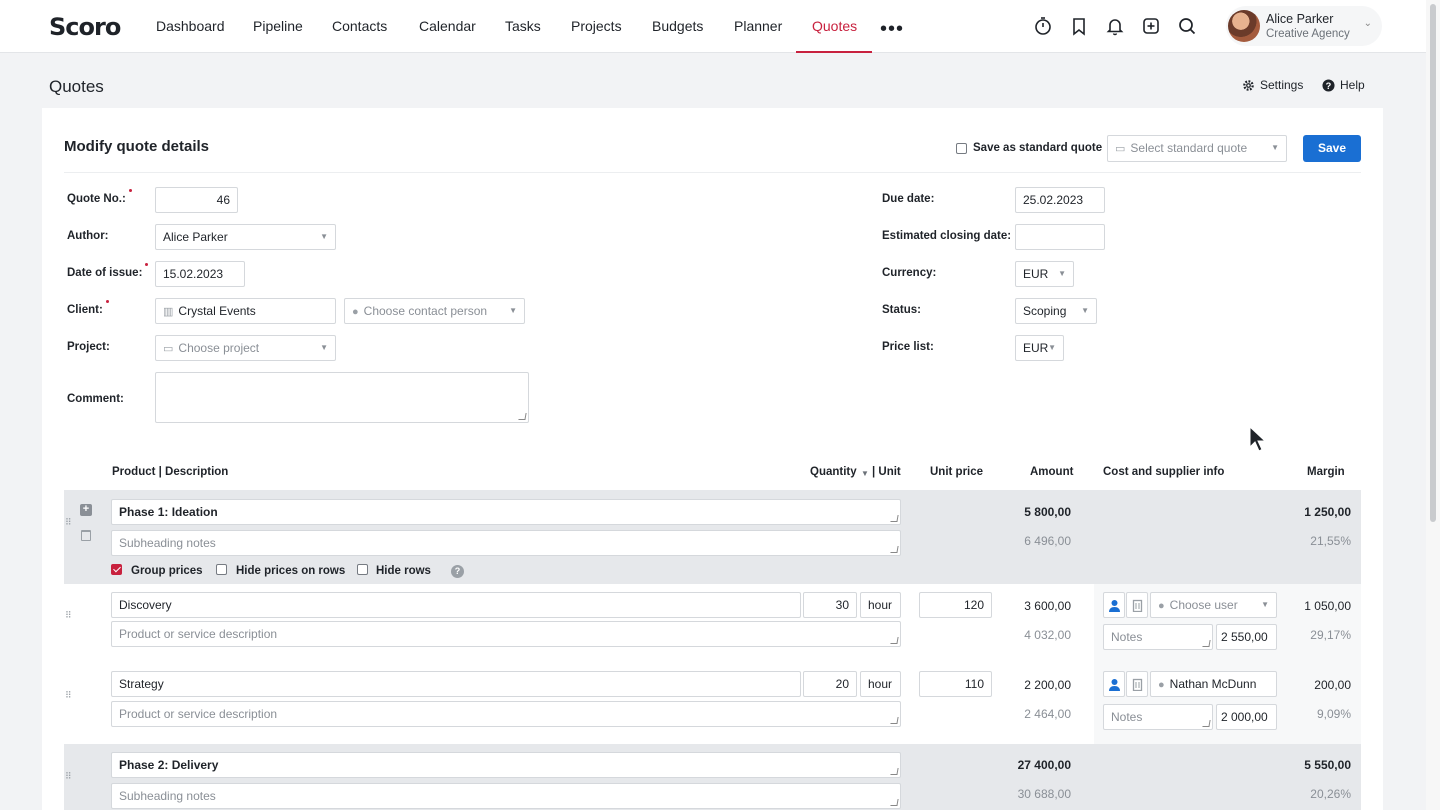 The width and height of the screenshot is (1440, 810). I want to click on avatar, so click(1244, 26).